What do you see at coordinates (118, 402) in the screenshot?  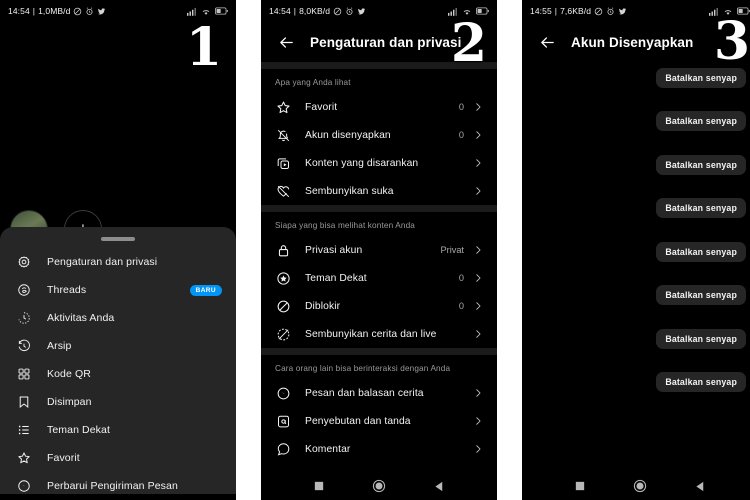 I see `menu-item-saved: Disimpan` at bounding box center [118, 402].